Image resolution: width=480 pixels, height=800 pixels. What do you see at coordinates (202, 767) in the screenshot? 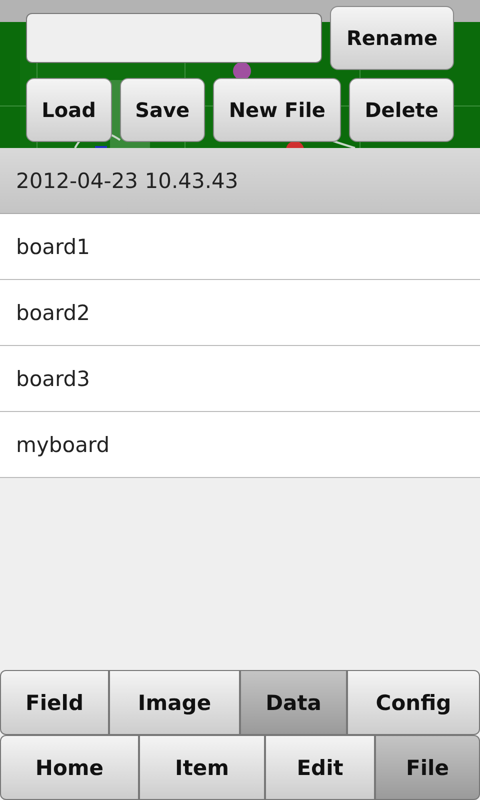
I see `tab: Item` at bounding box center [202, 767].